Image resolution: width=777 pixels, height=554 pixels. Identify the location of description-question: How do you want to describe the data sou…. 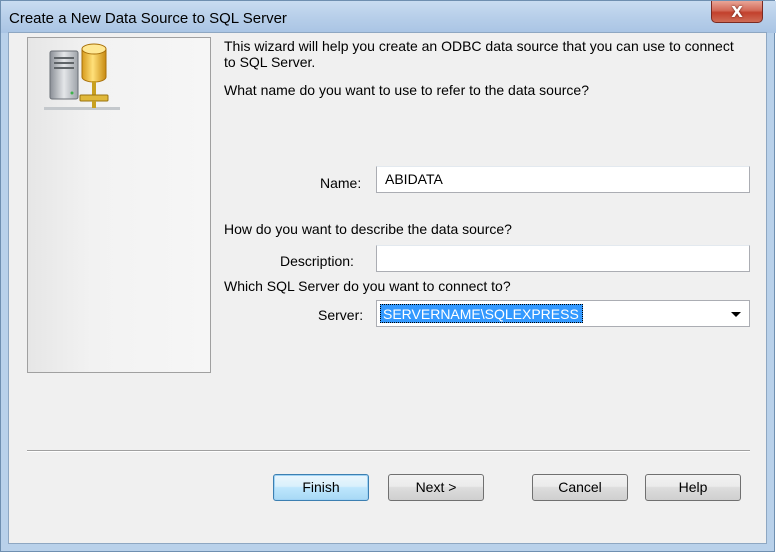
(368, 229).